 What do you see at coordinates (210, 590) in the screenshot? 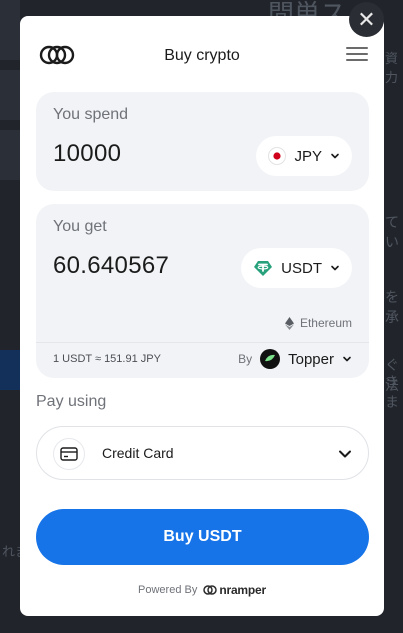
I see `onramper-small-logo-icon` at bounding box center [210, 590].